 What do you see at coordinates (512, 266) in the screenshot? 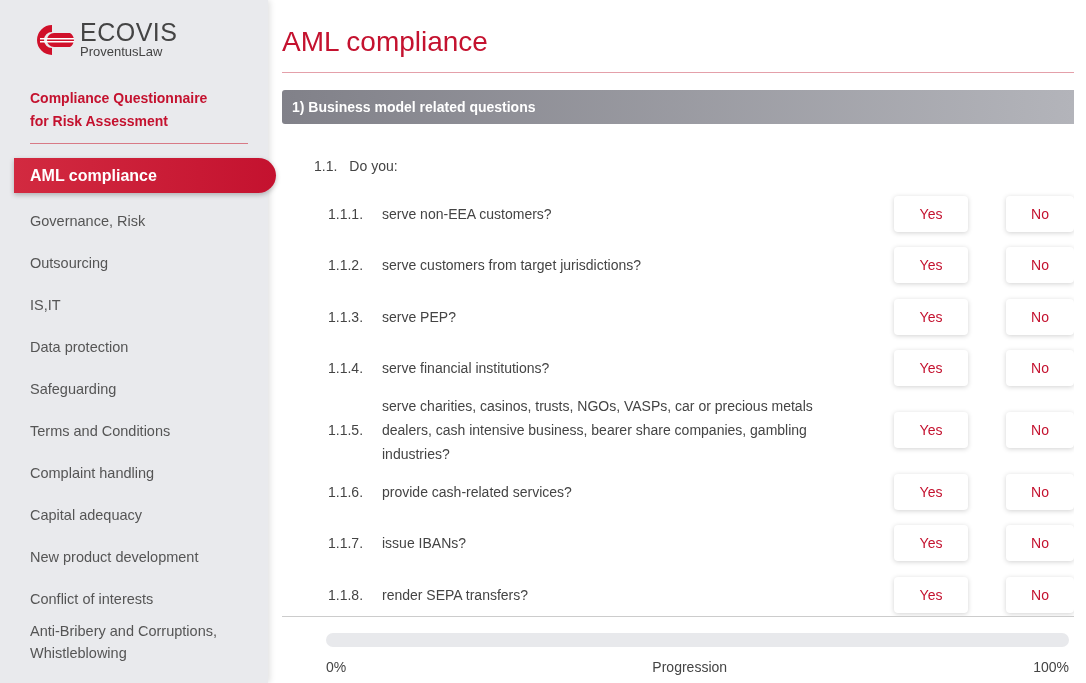
I see `question-text: serve customers from target jurisdictions?` at bounding box center [512, 266].